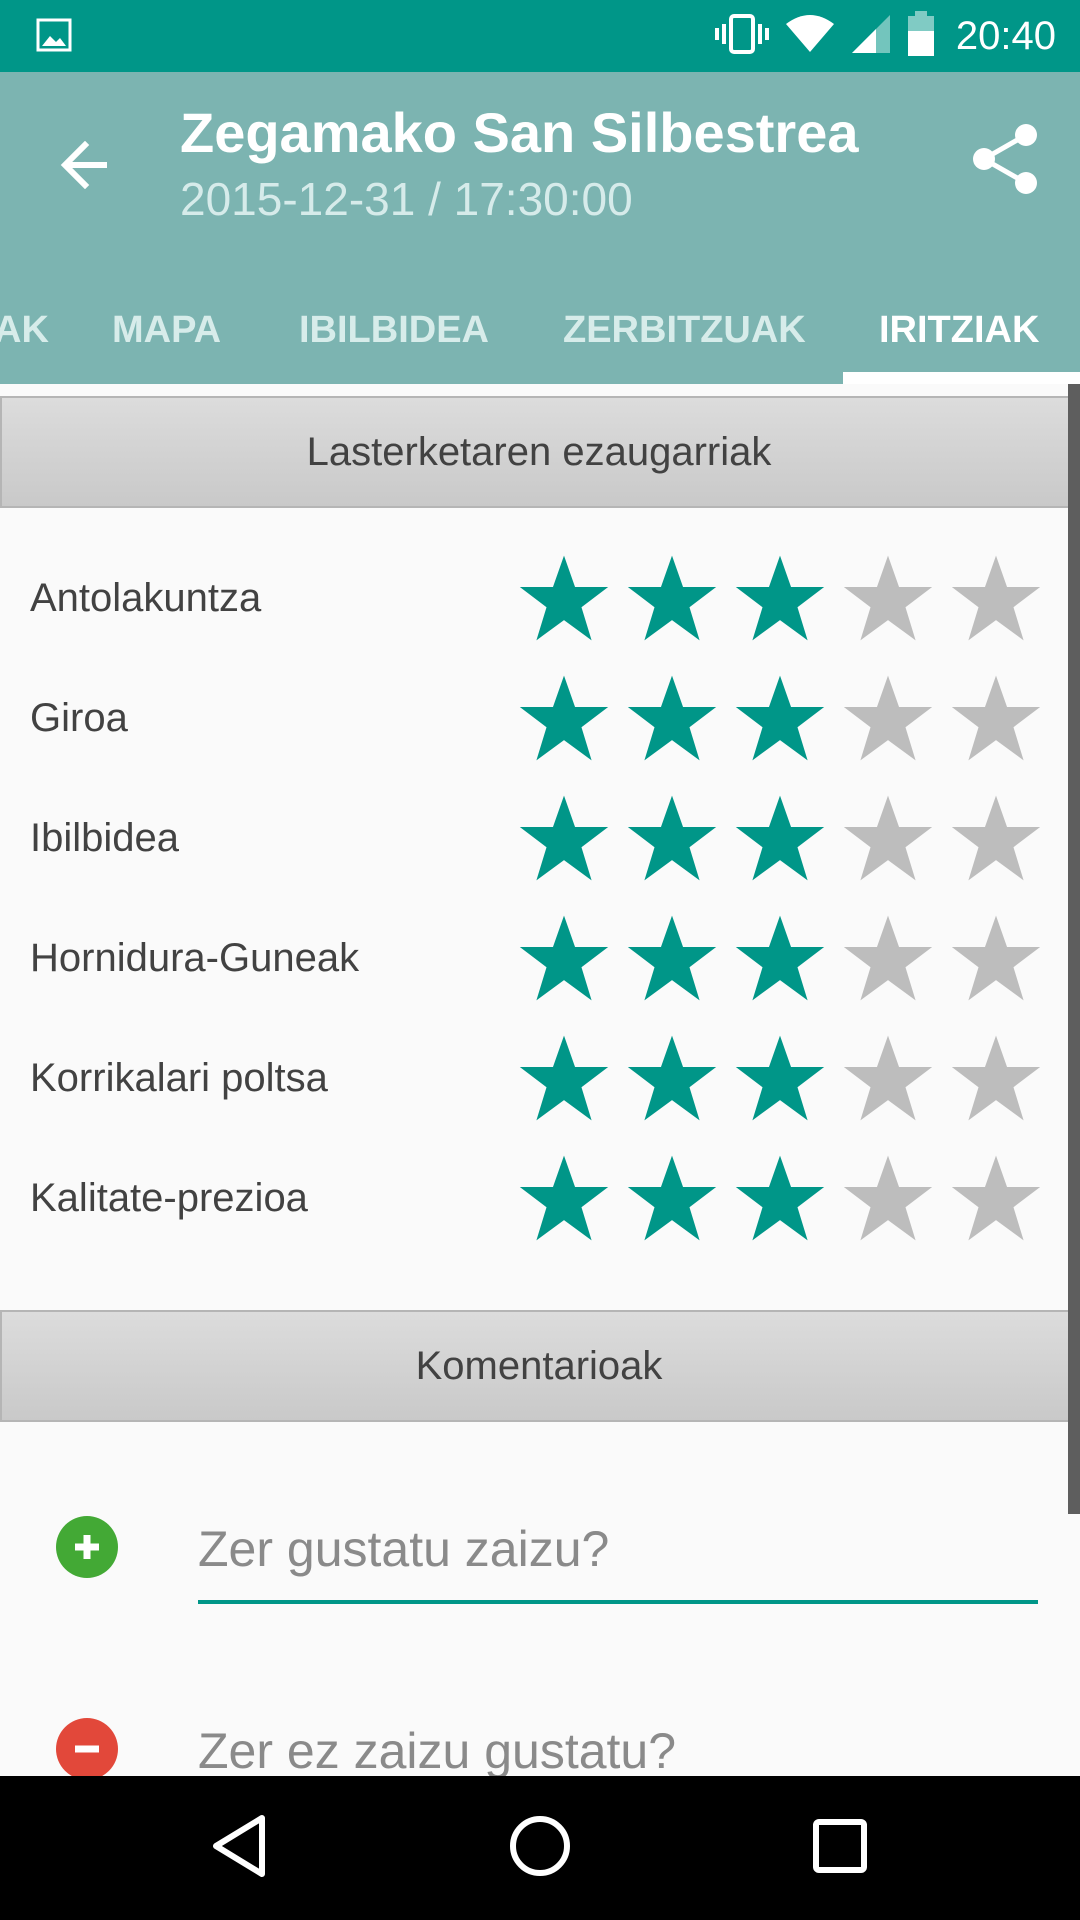 This screenshot has height=1920, width=1080. I want to click on arrow-back-icon, so click(85, 167).